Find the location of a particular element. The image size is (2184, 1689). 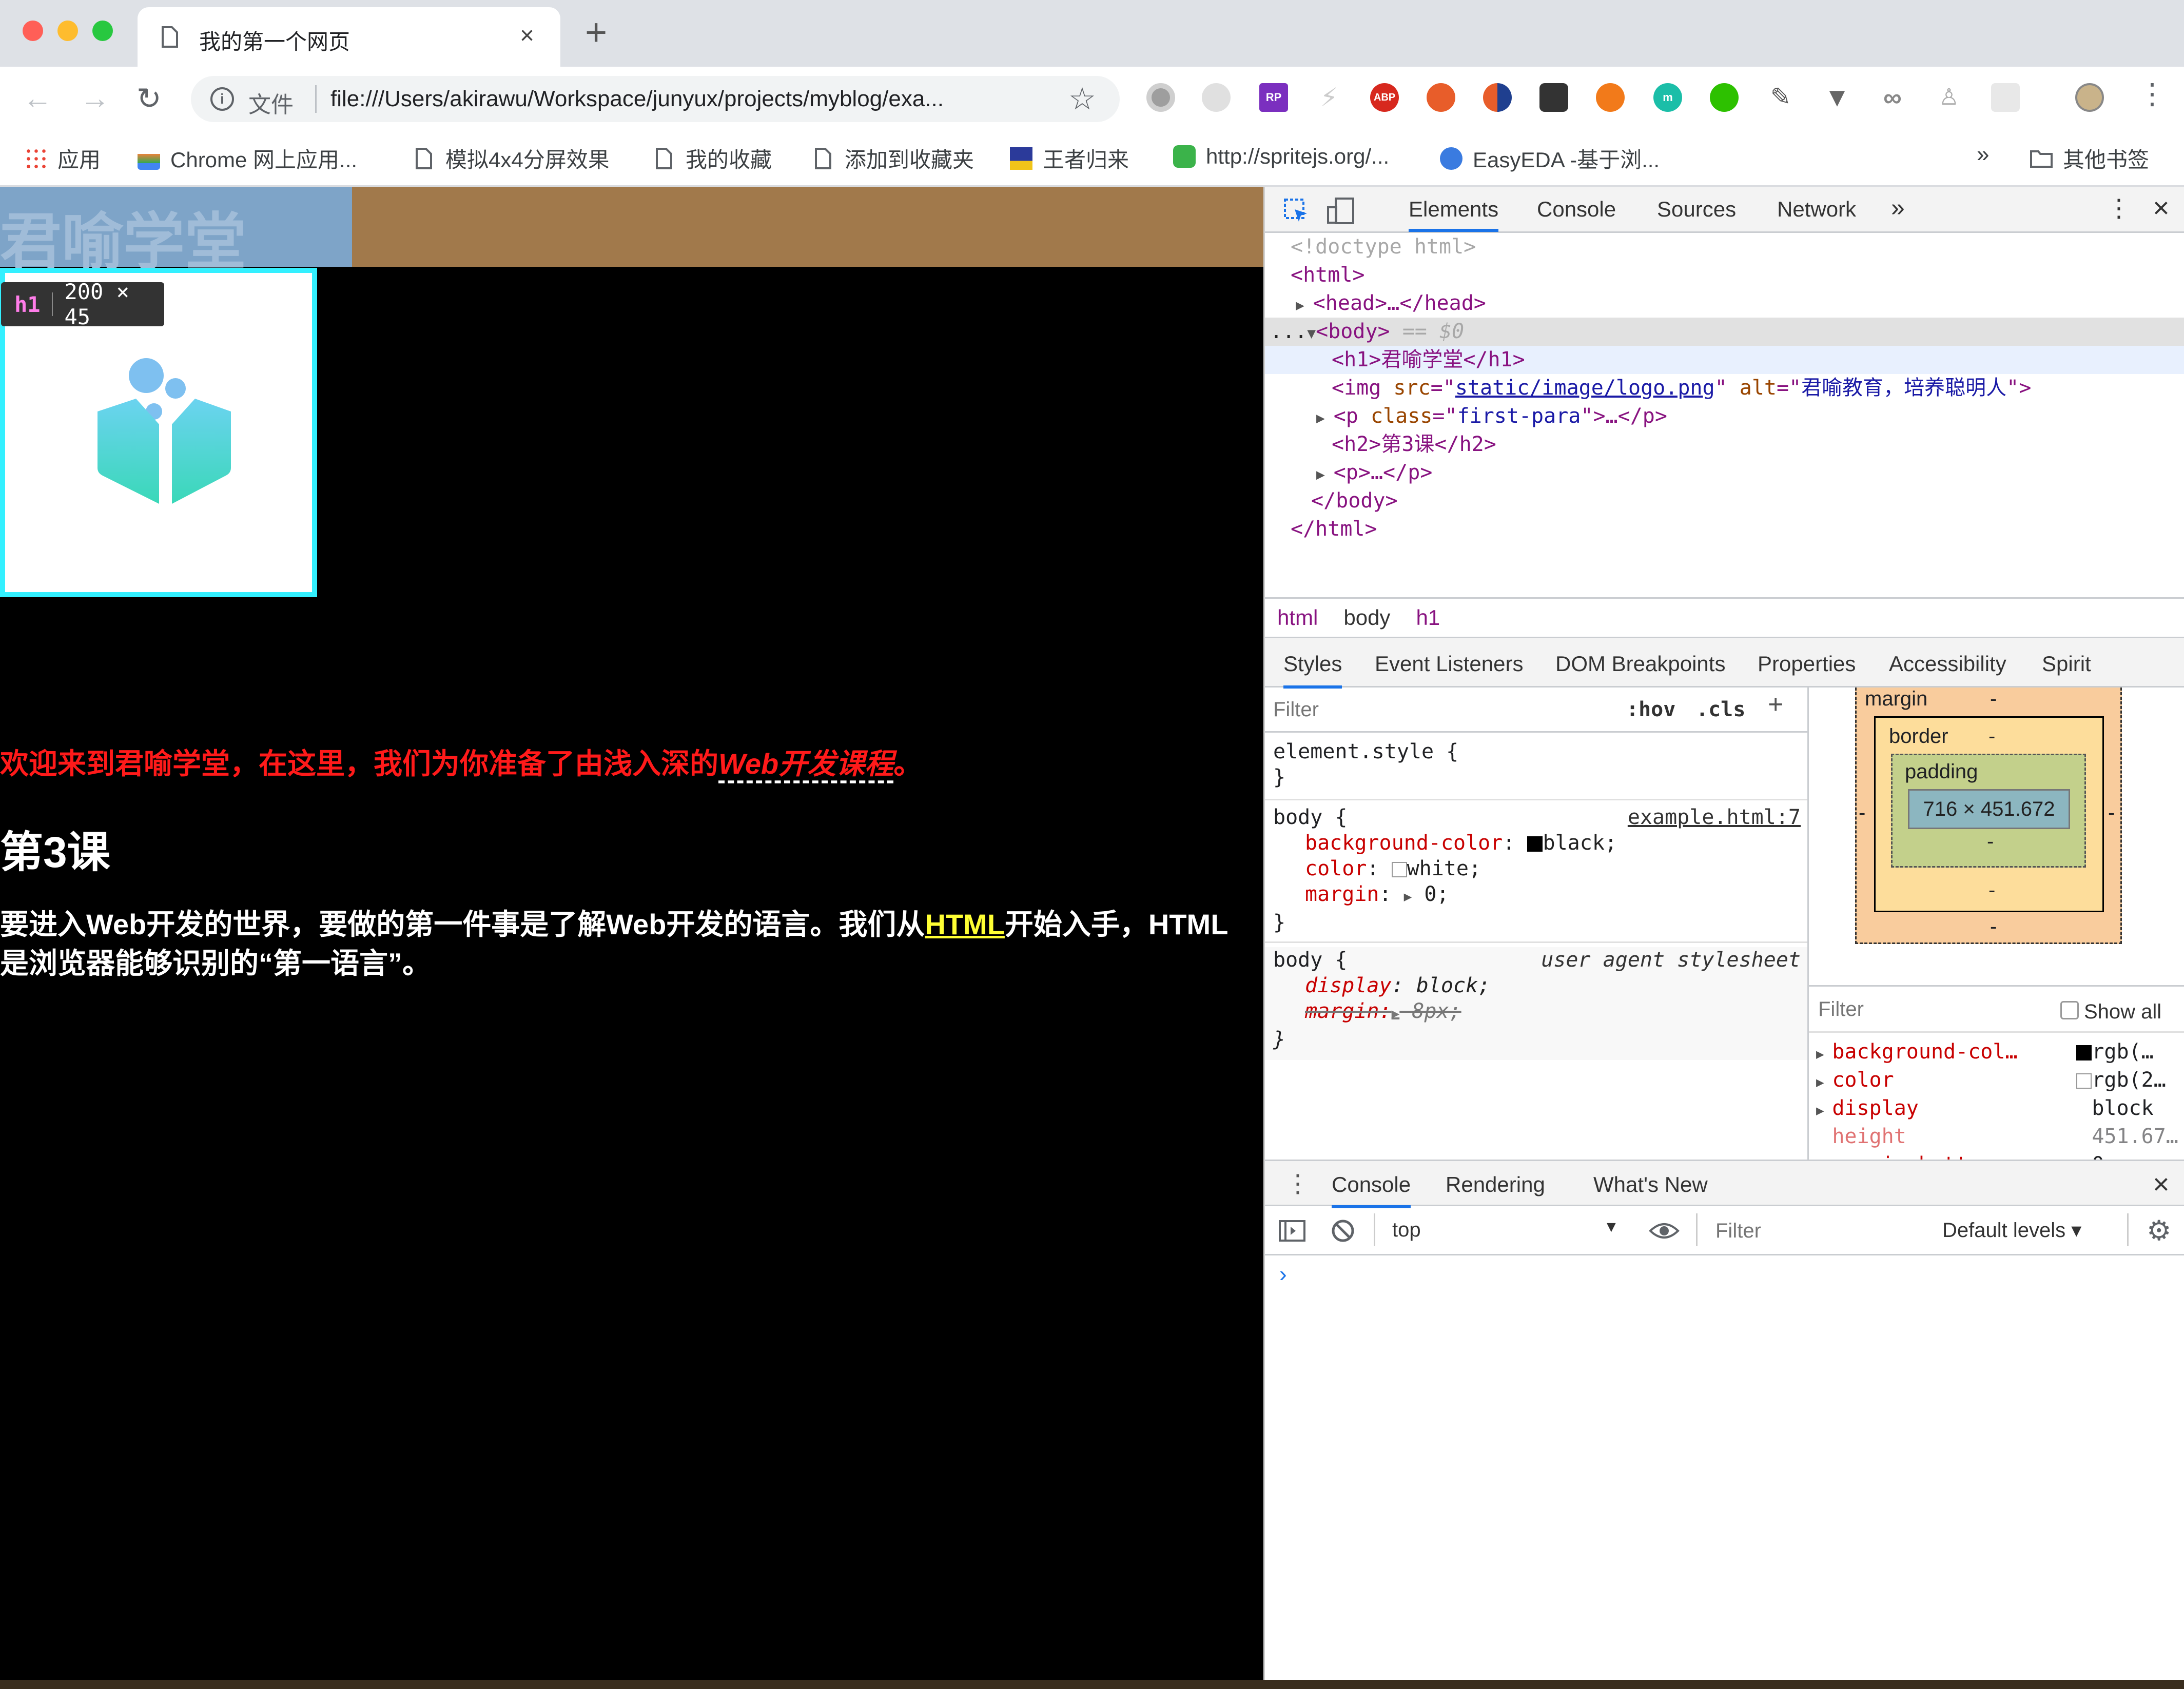

reload-button: ↻ is located at coordinates (149, 98).